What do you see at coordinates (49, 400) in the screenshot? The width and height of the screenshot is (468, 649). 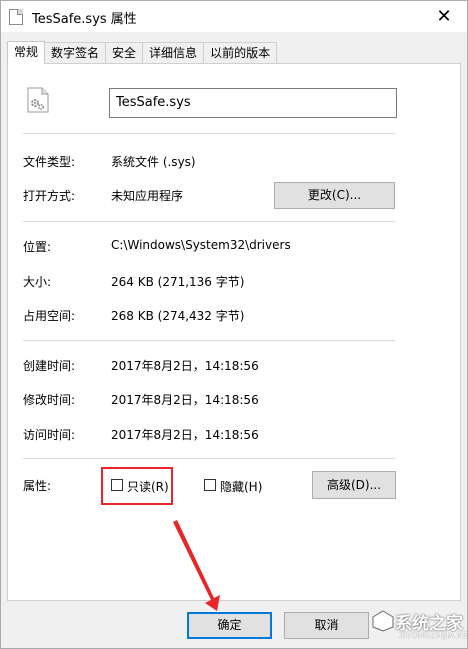 I see `modified-label: 修改时间:` at bounding box center [49, 400].